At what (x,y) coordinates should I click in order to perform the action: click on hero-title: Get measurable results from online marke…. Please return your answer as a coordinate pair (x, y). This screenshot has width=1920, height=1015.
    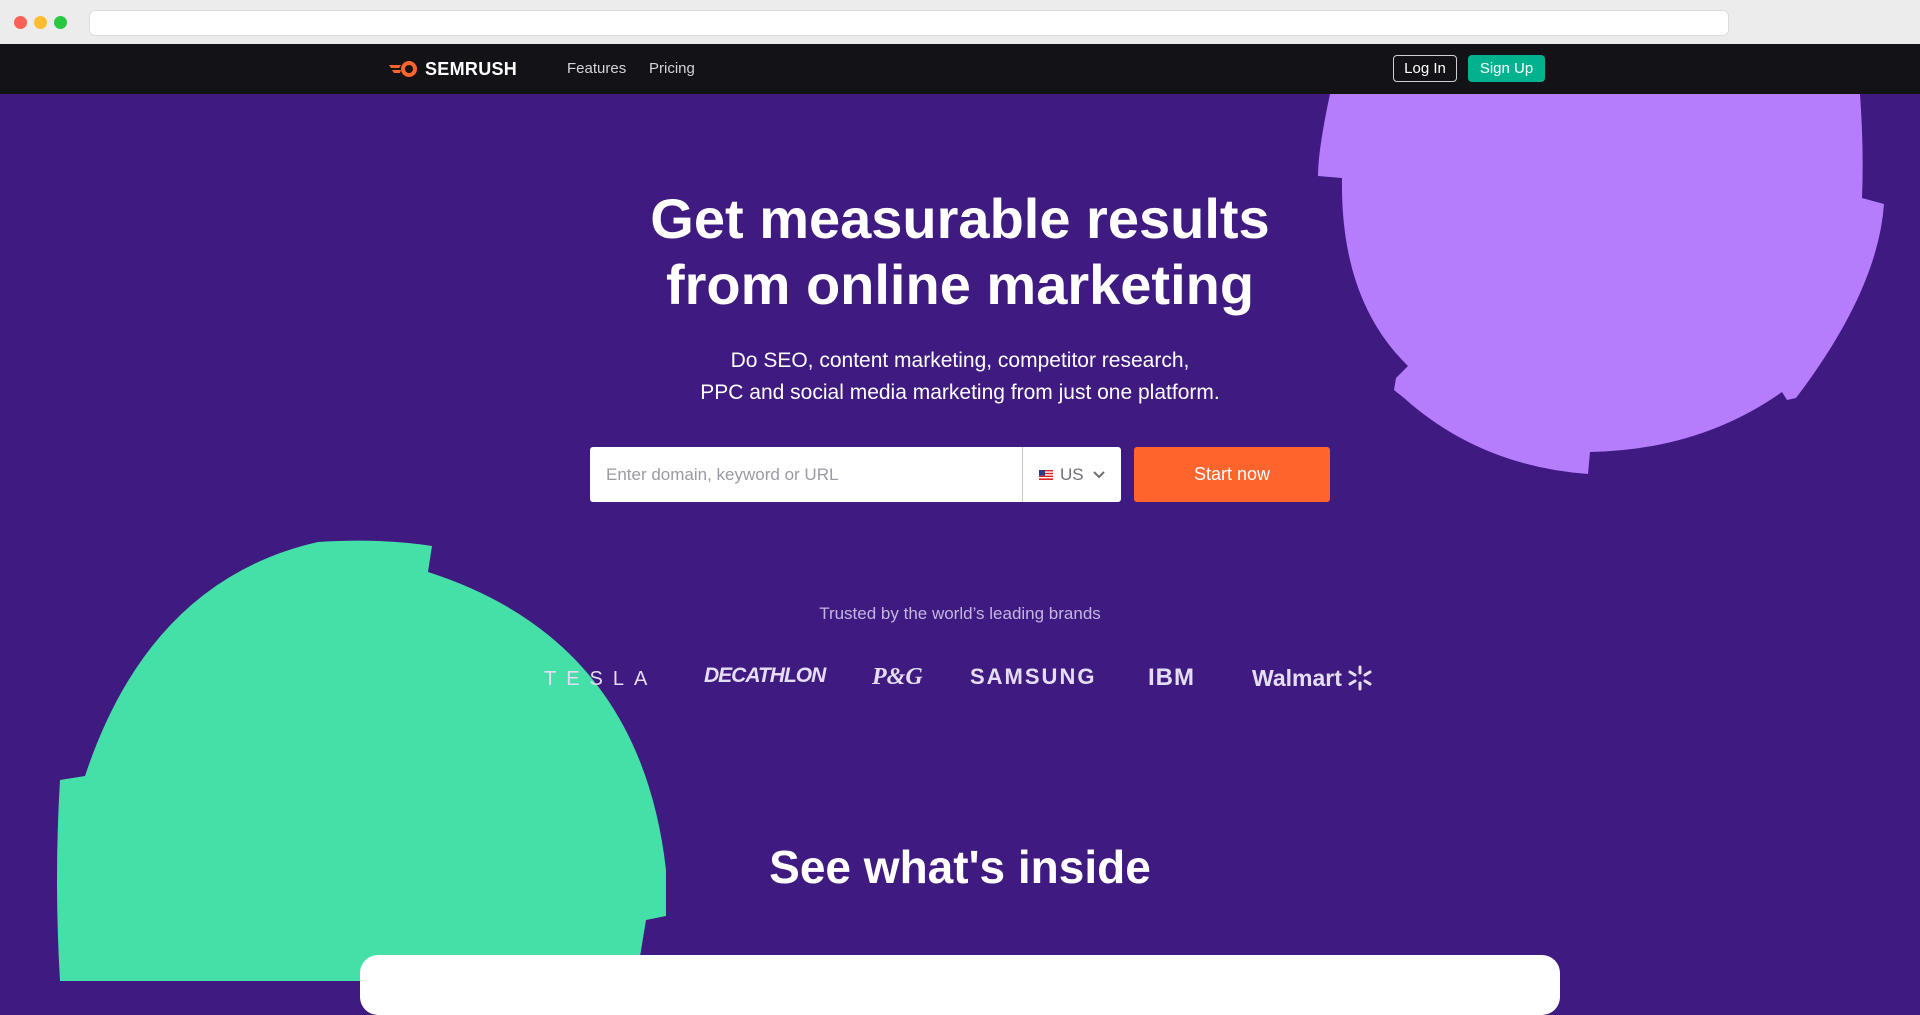
    Looking at the image, I should click on (960, 252).